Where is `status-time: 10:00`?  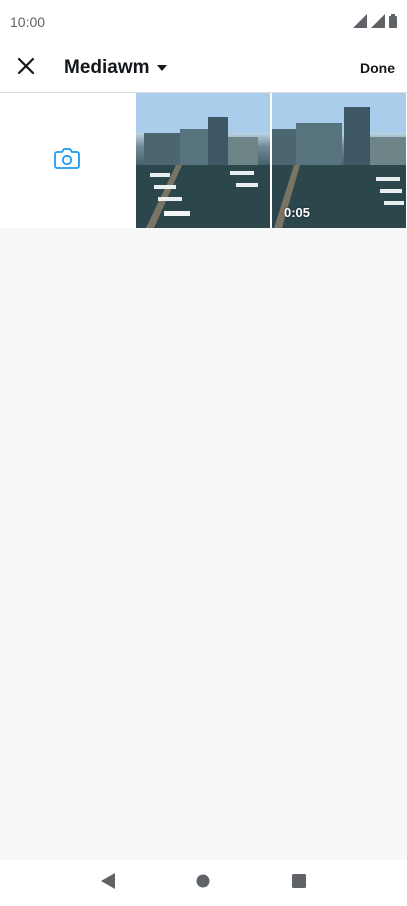 status-time: 10:00 is located at coordinates (28, 22).